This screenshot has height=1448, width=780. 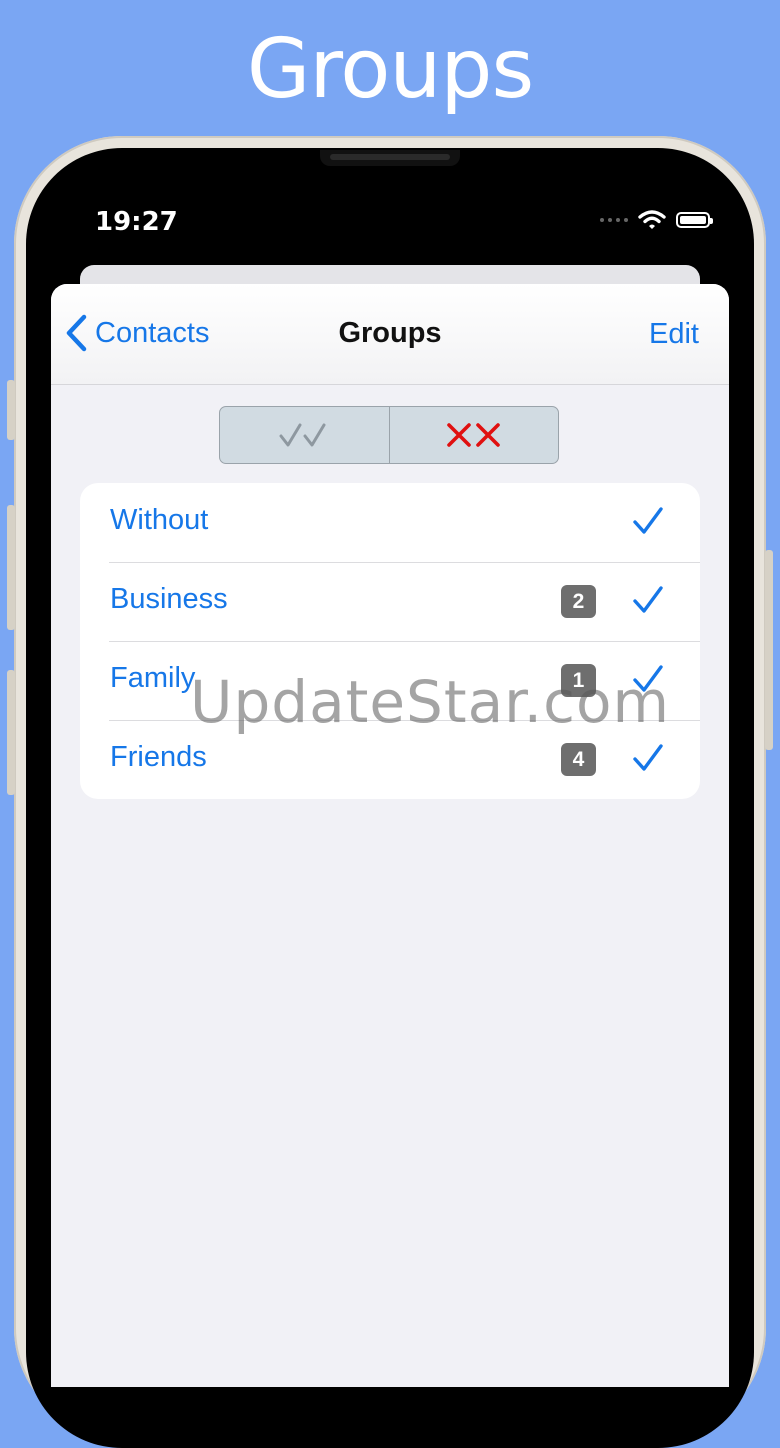 What do you see at coordinates (153, 678) in the screenshot?
I see `group-label: Family` at bounding box center [153, 678].